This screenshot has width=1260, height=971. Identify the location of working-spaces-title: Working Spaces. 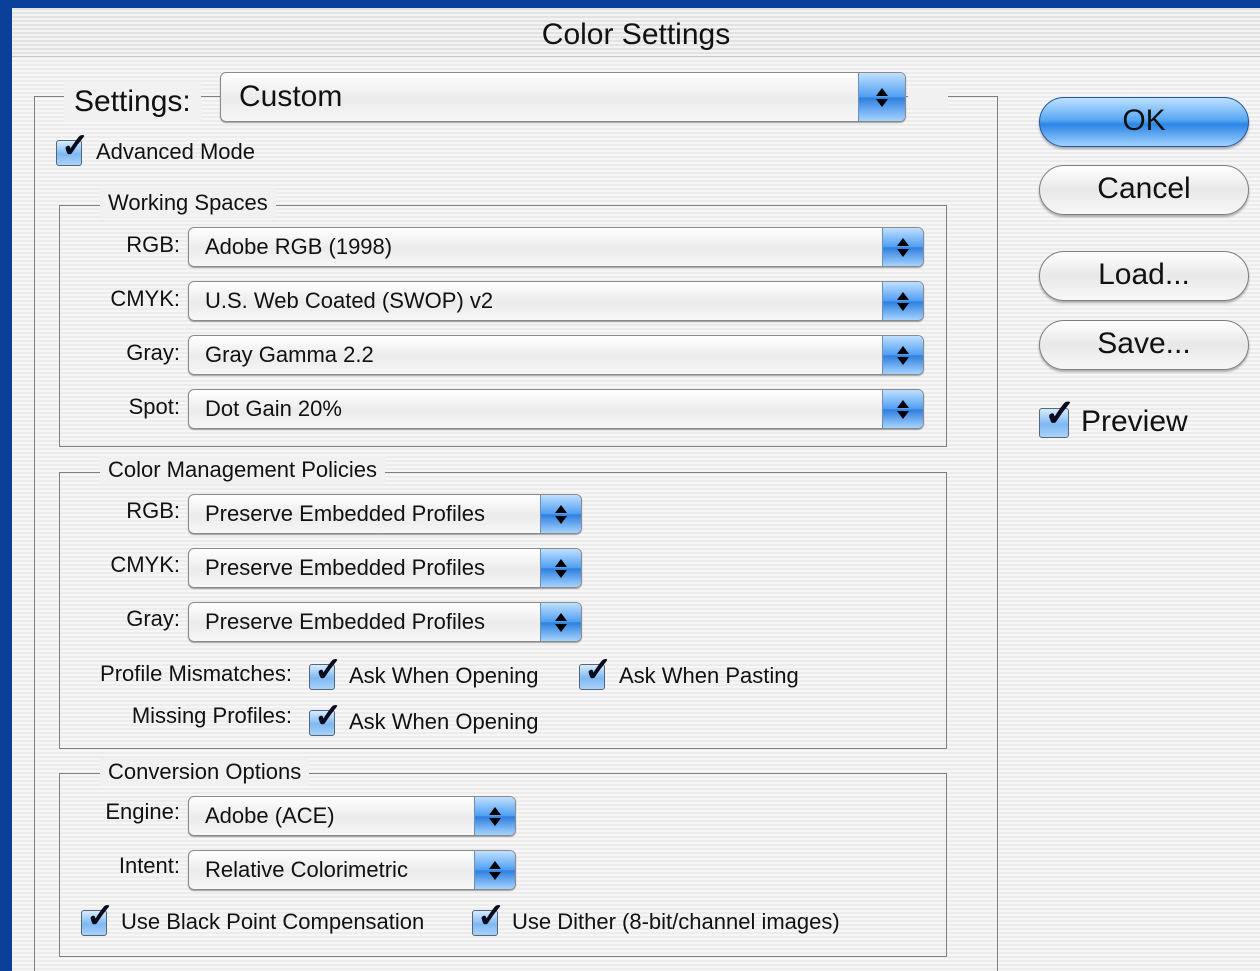
(188, 203).